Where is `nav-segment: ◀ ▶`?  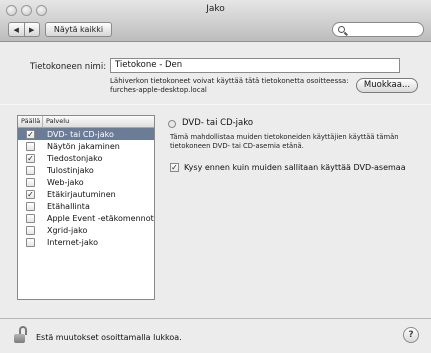 nav-segment: ◀ ▶ is located at coordinates (24, 29).